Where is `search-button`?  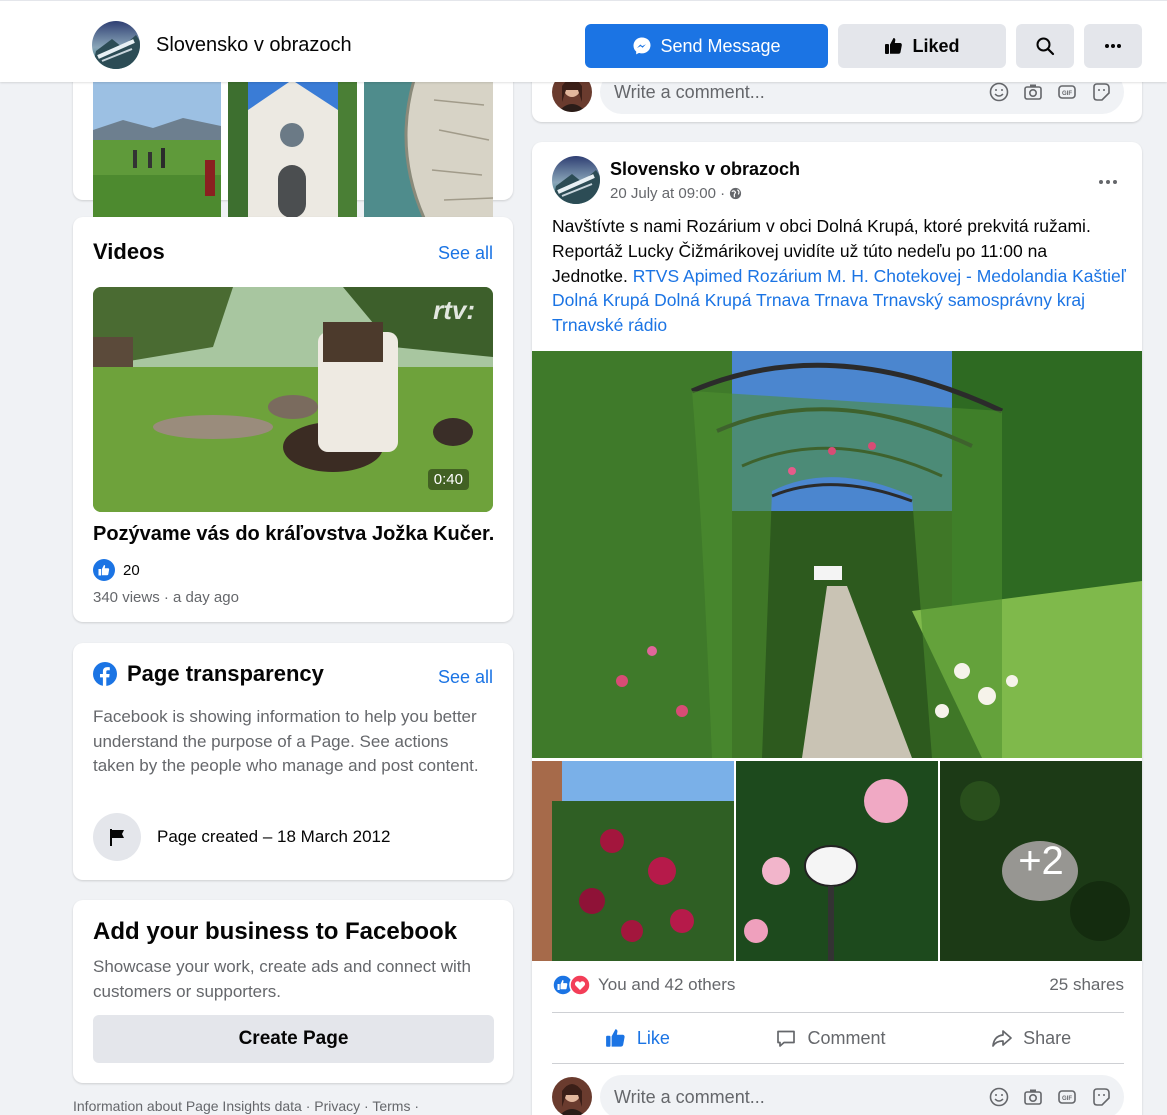 search-button is located at coordinates (1045, 46).